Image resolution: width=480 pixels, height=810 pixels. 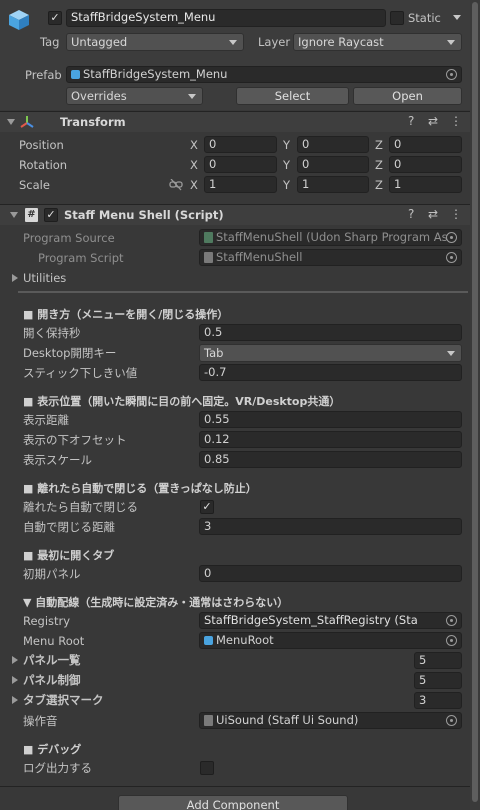 I want to click on constrain-proportions-icon, so click(x=176, y=184).